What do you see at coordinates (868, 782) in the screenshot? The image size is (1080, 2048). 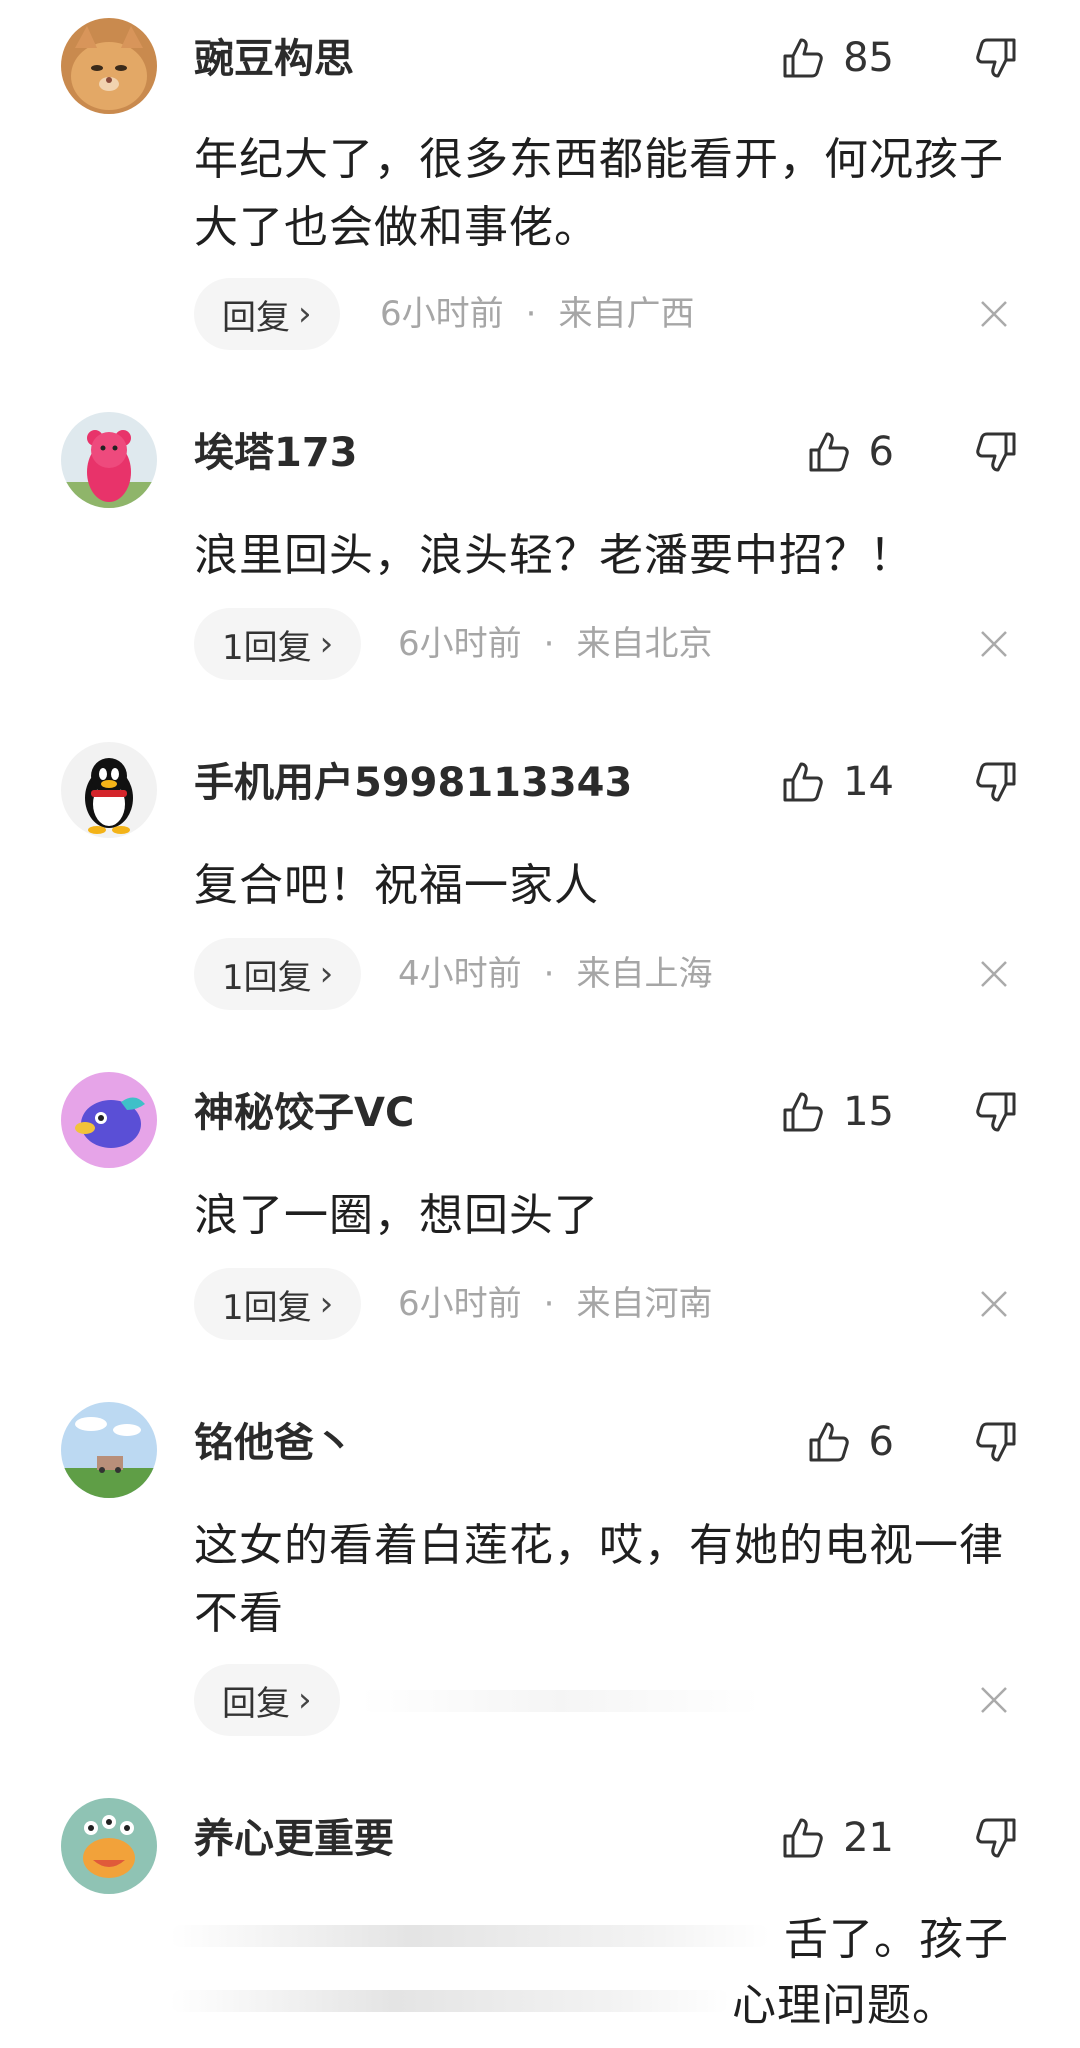 I see `like-count: 14` at bounding box center [868, 782].